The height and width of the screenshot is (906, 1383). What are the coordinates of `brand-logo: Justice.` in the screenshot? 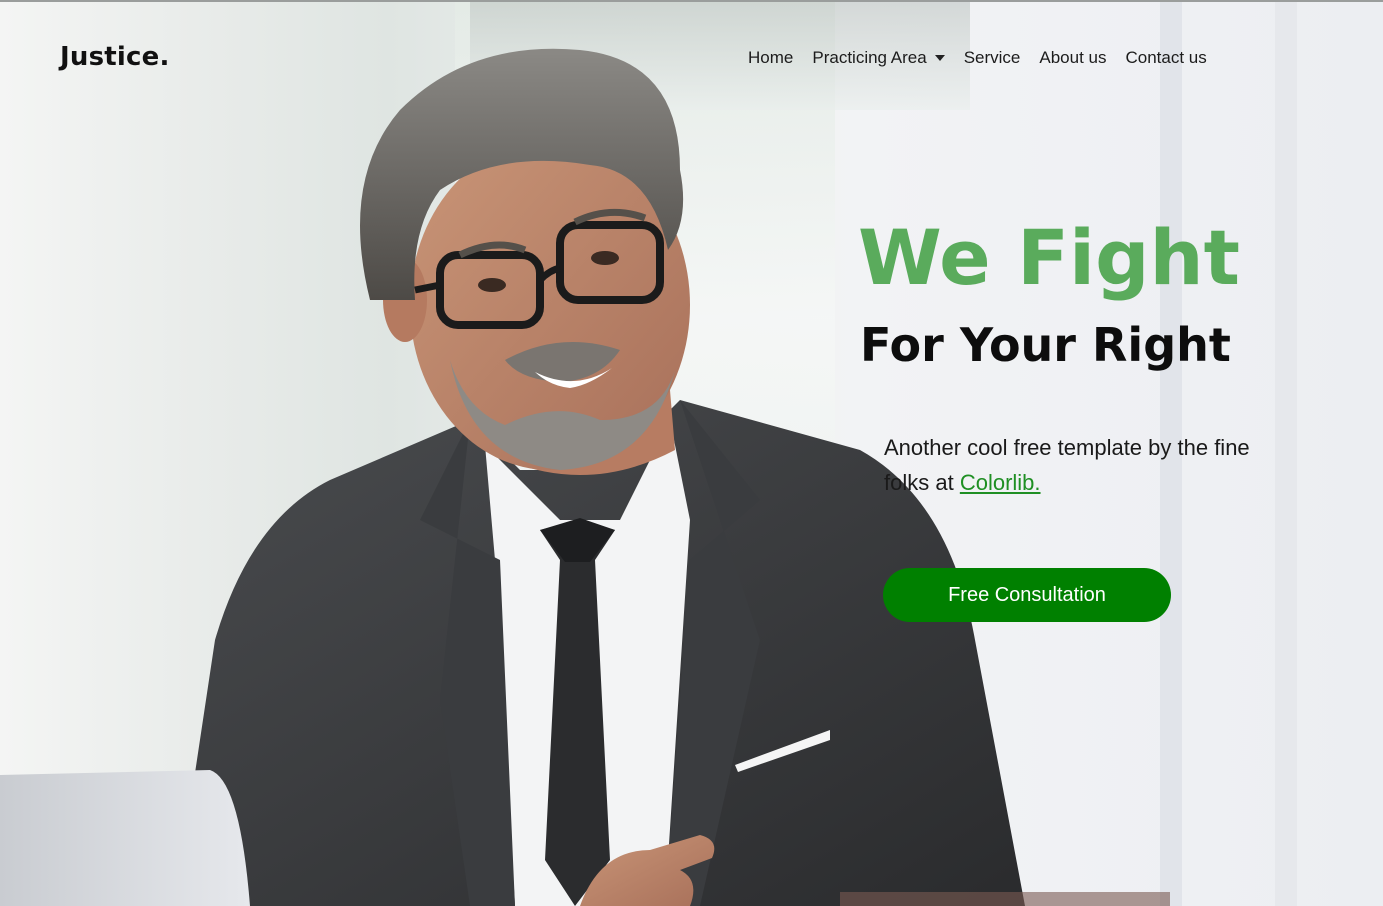 It's located at (115, 57).